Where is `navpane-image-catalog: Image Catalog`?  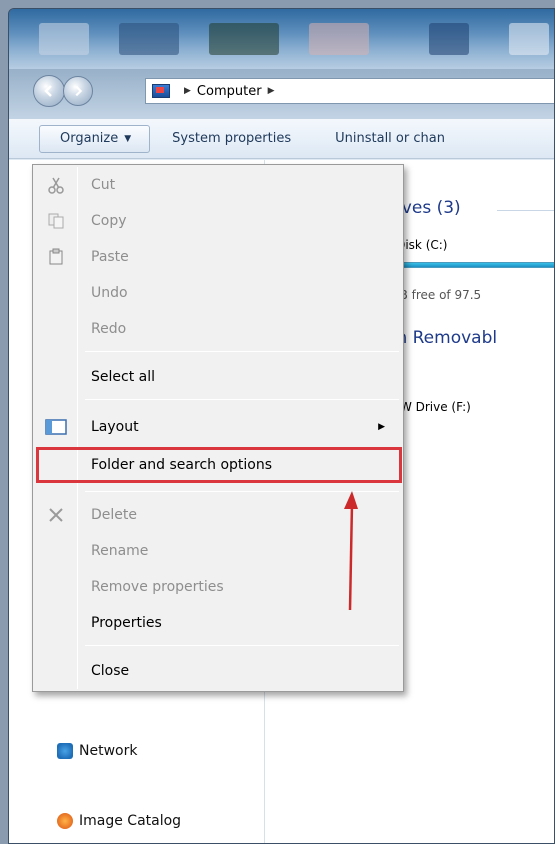 navpane-image-catalog: Image Catalog is located at coordinates (119, 821).